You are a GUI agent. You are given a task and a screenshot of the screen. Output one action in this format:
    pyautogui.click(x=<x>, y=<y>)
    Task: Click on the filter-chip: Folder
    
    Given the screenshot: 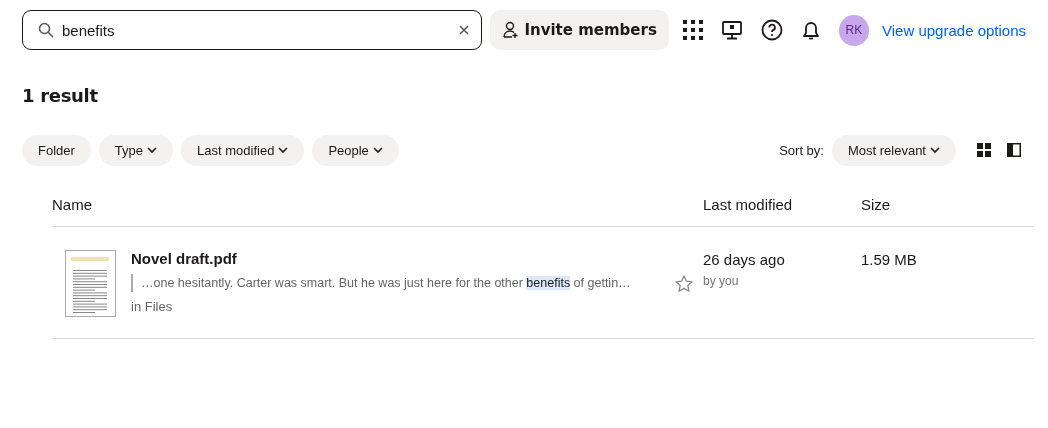 What is the action you would take?
    pyautogui.click(x=56, y=150)
    